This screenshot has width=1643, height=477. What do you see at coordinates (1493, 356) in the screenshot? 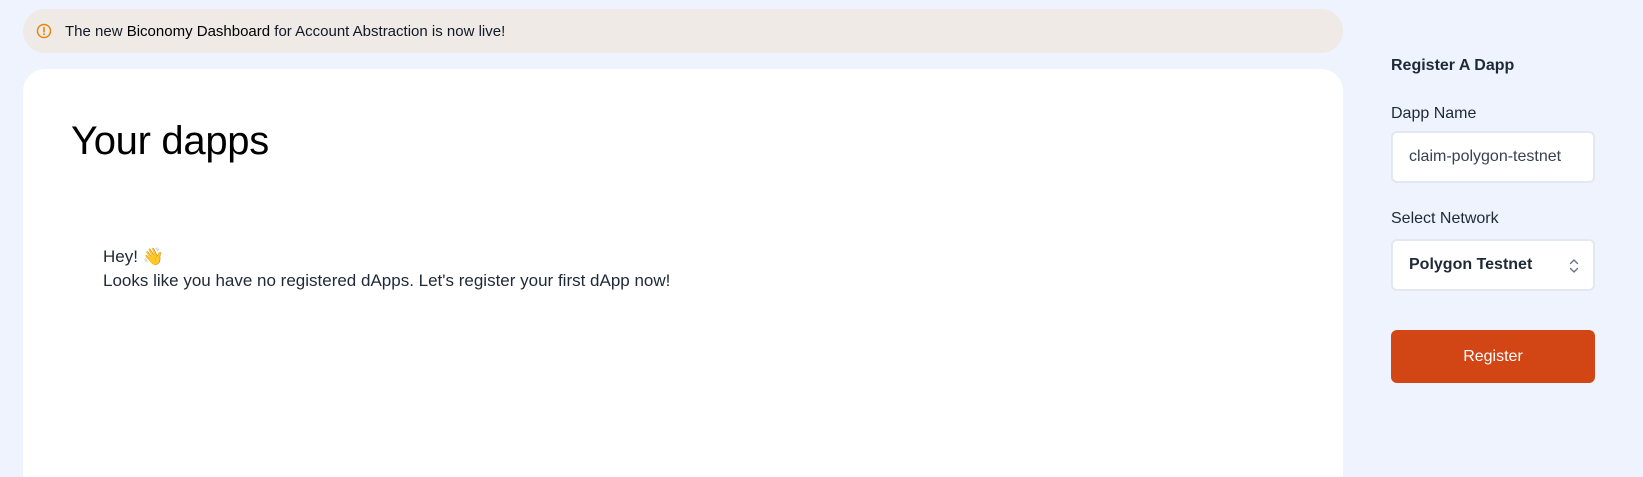
I see `register-button: Register` at bounding box center [1493, 356].